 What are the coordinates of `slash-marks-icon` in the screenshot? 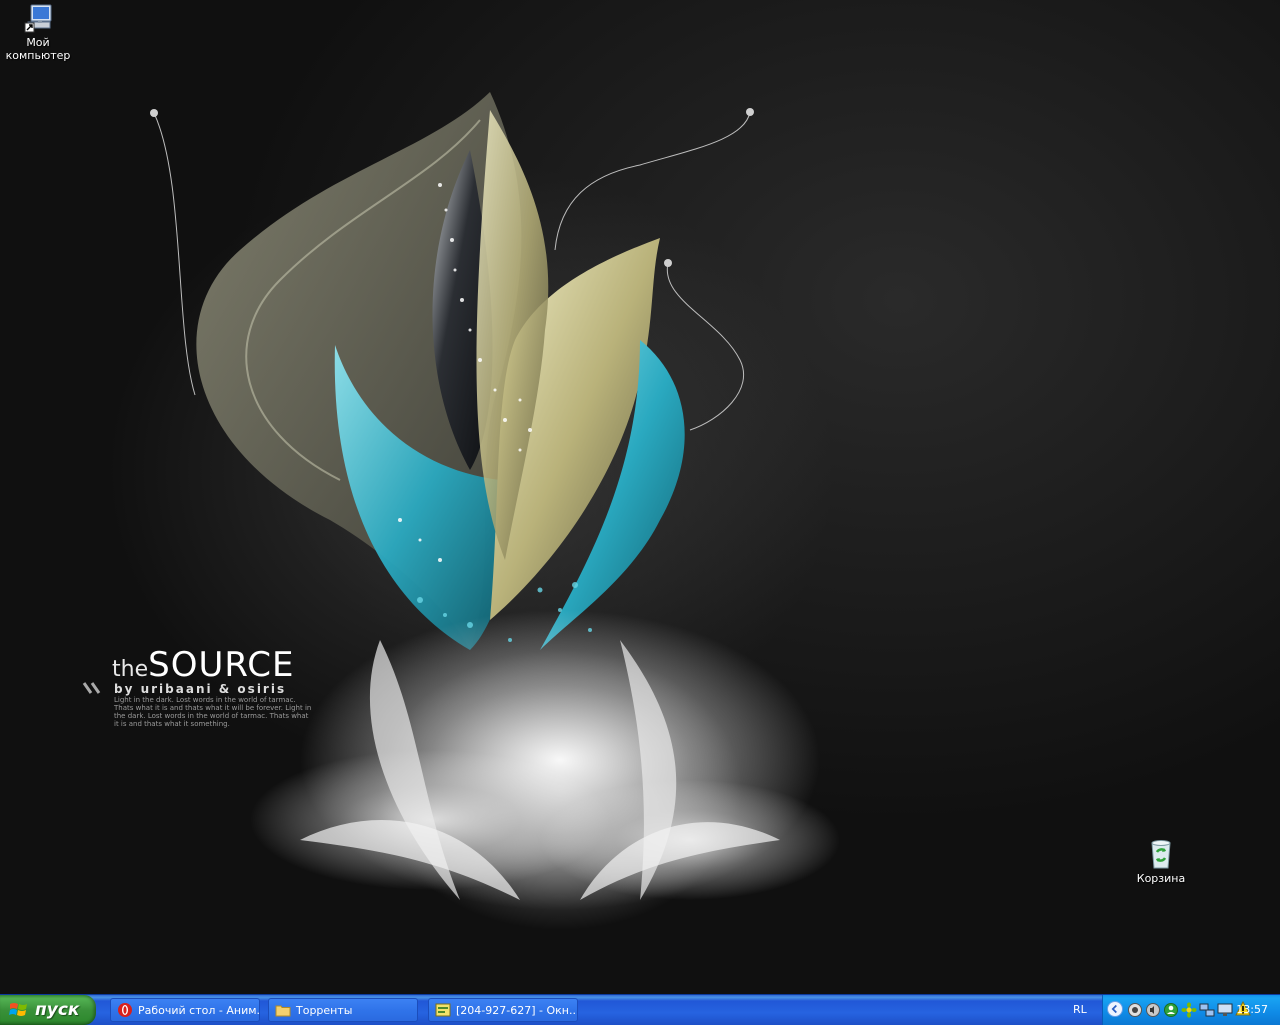 It's located at (91, 688).